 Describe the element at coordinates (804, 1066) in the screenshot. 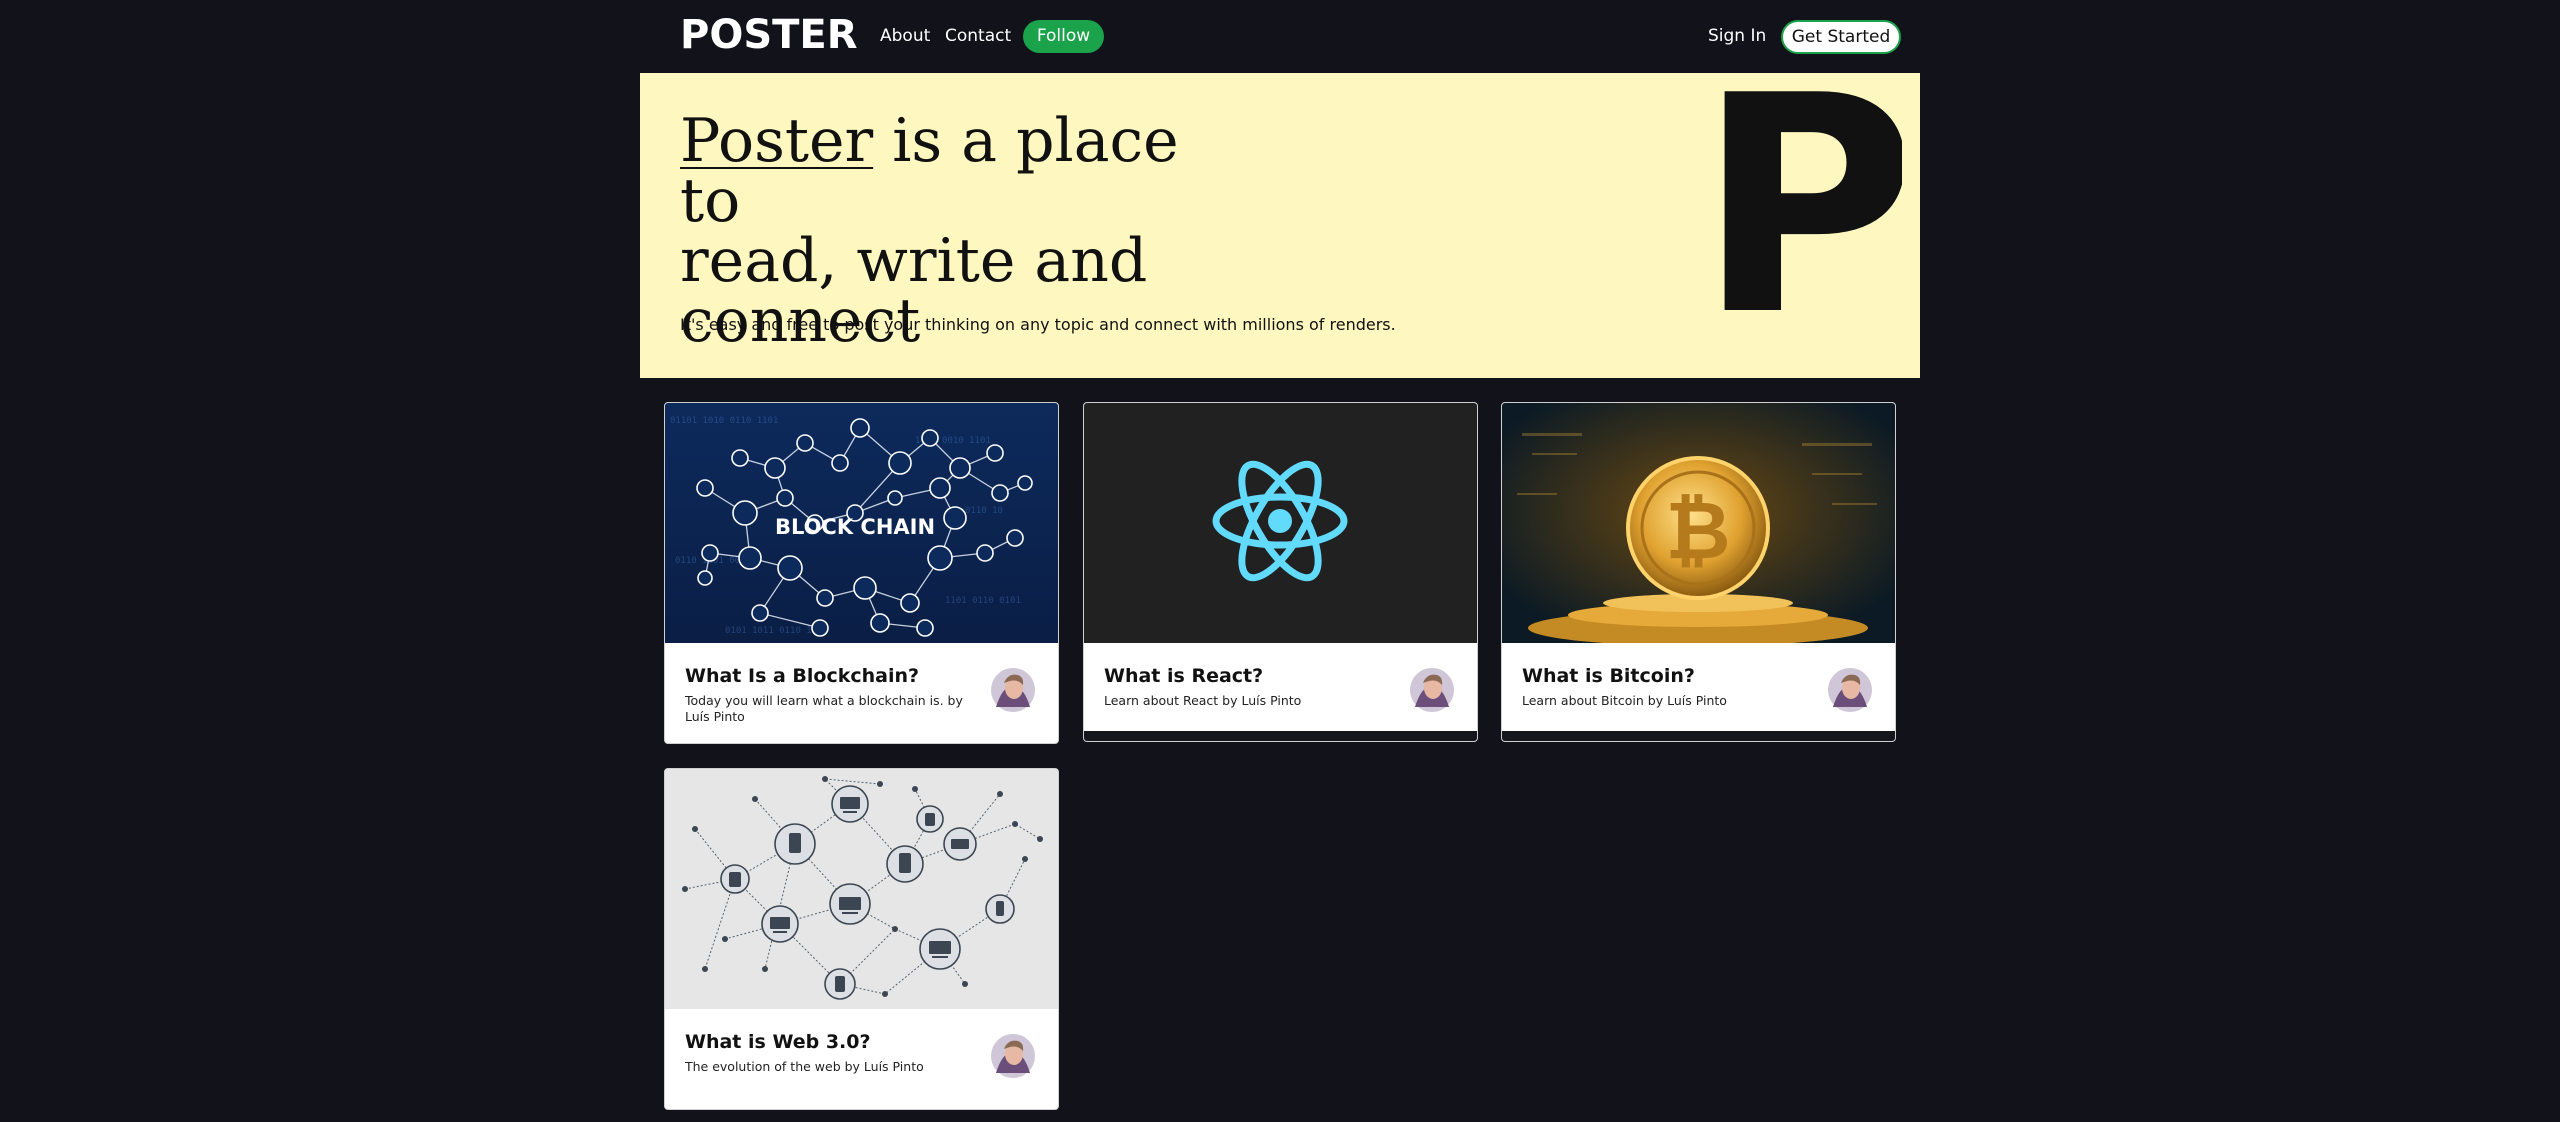

I see `post-description: The evolution of the web by Luís Pinto` at that location.